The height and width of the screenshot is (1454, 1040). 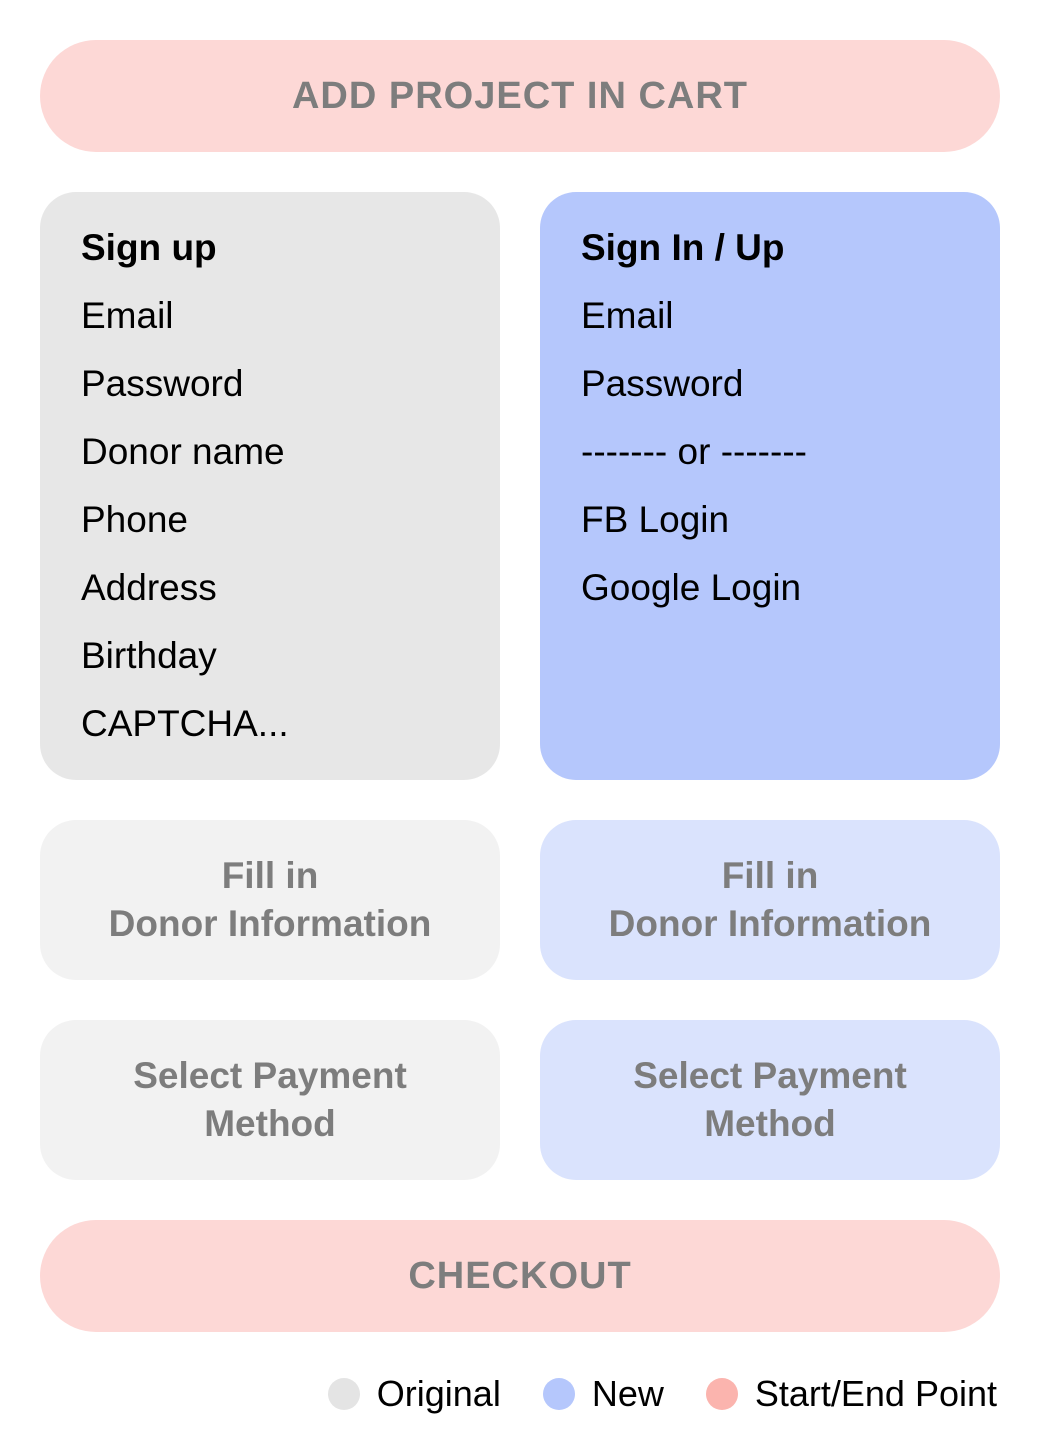 I want to click on original-field-email: Email, so click(x=127, y=315).